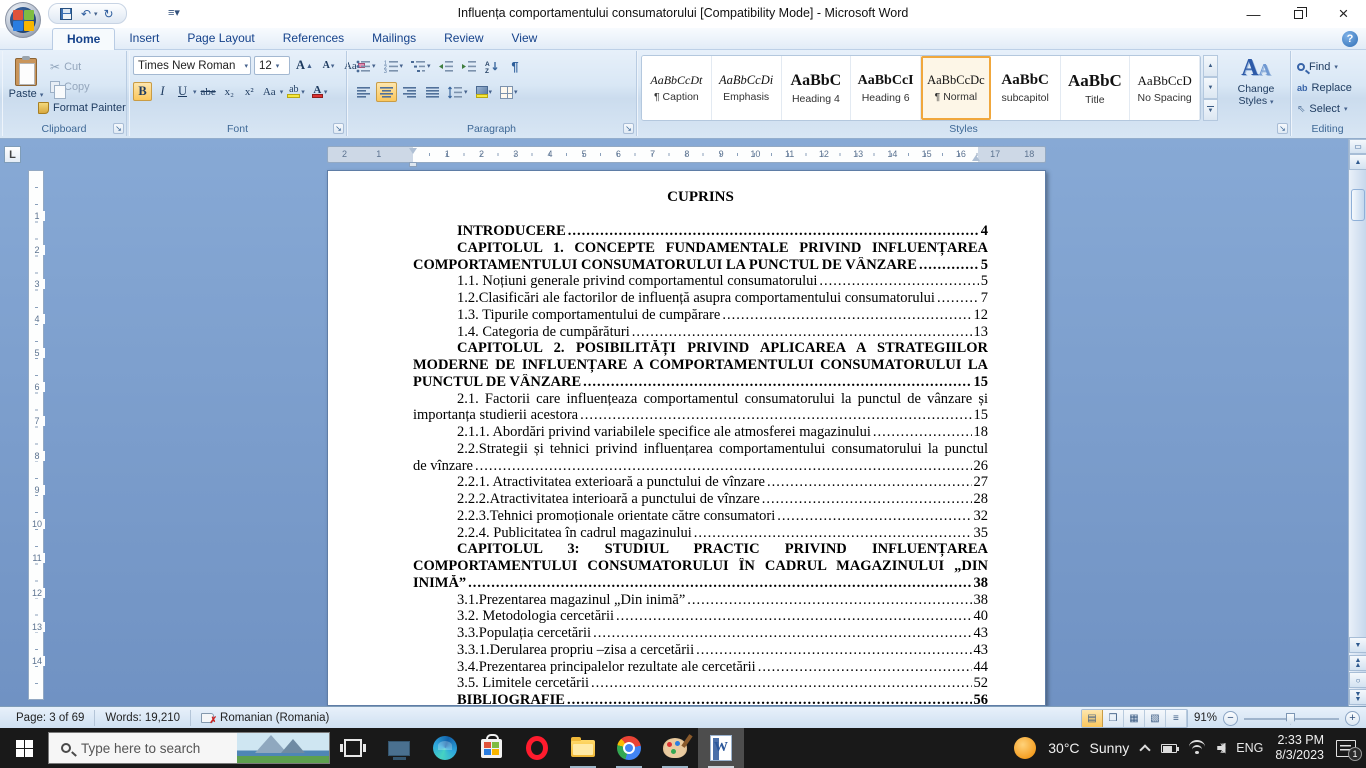 This screenshot has width=1366, height=768. I want to click on select-browse-object-button: ○, so click(1357, 680).